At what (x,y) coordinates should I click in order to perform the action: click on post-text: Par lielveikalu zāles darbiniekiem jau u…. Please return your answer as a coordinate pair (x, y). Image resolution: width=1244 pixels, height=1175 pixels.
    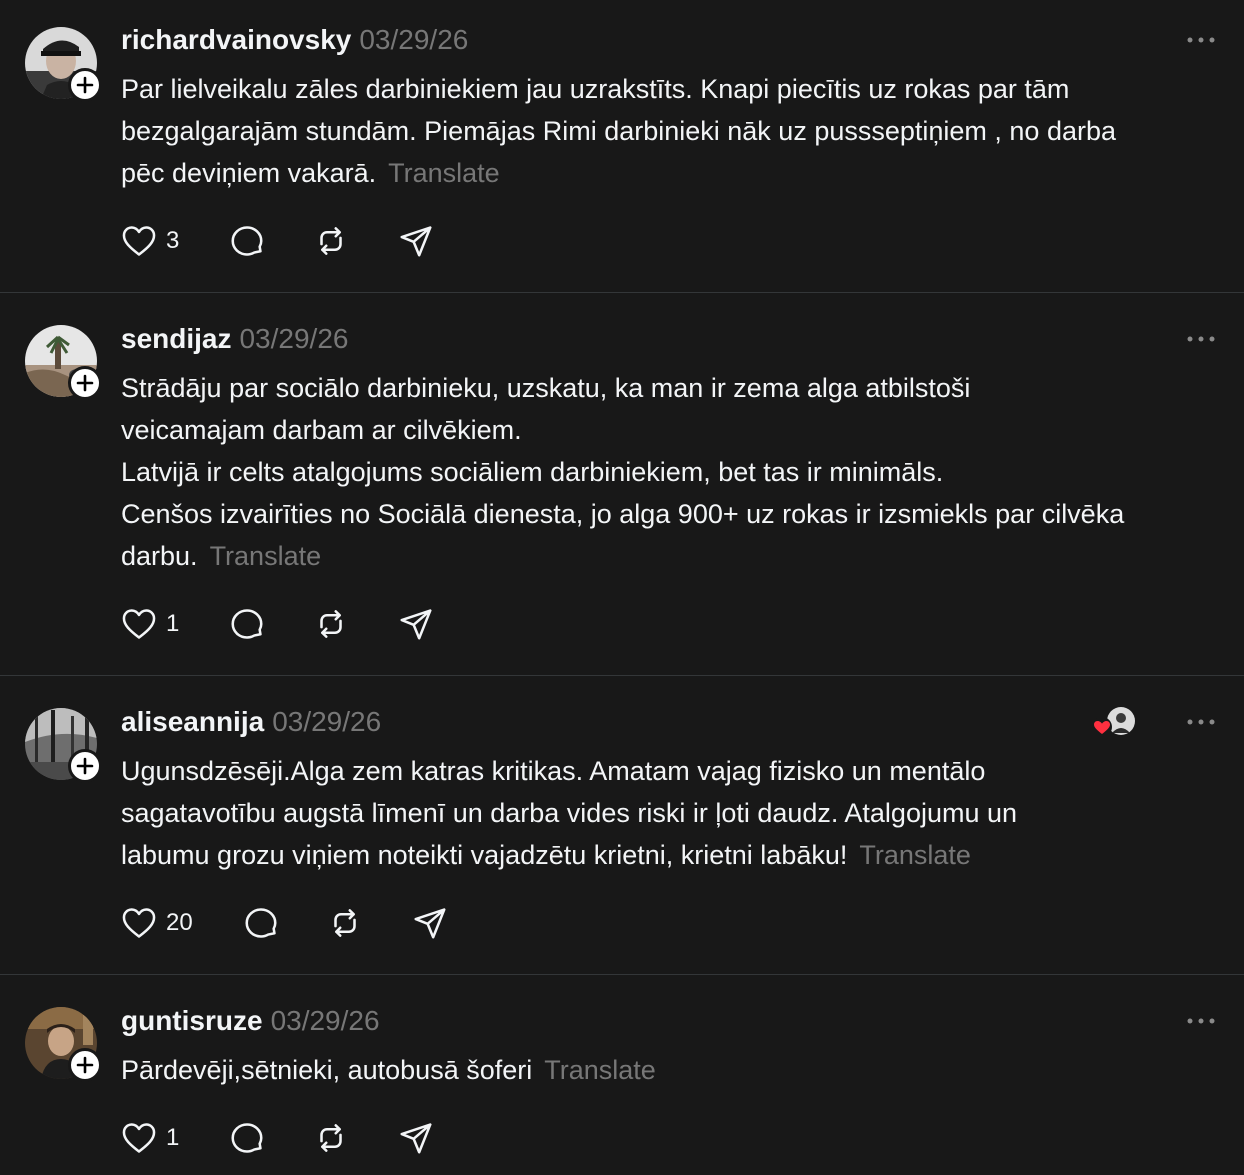
    Looking at the image, I should click on (671, 131).